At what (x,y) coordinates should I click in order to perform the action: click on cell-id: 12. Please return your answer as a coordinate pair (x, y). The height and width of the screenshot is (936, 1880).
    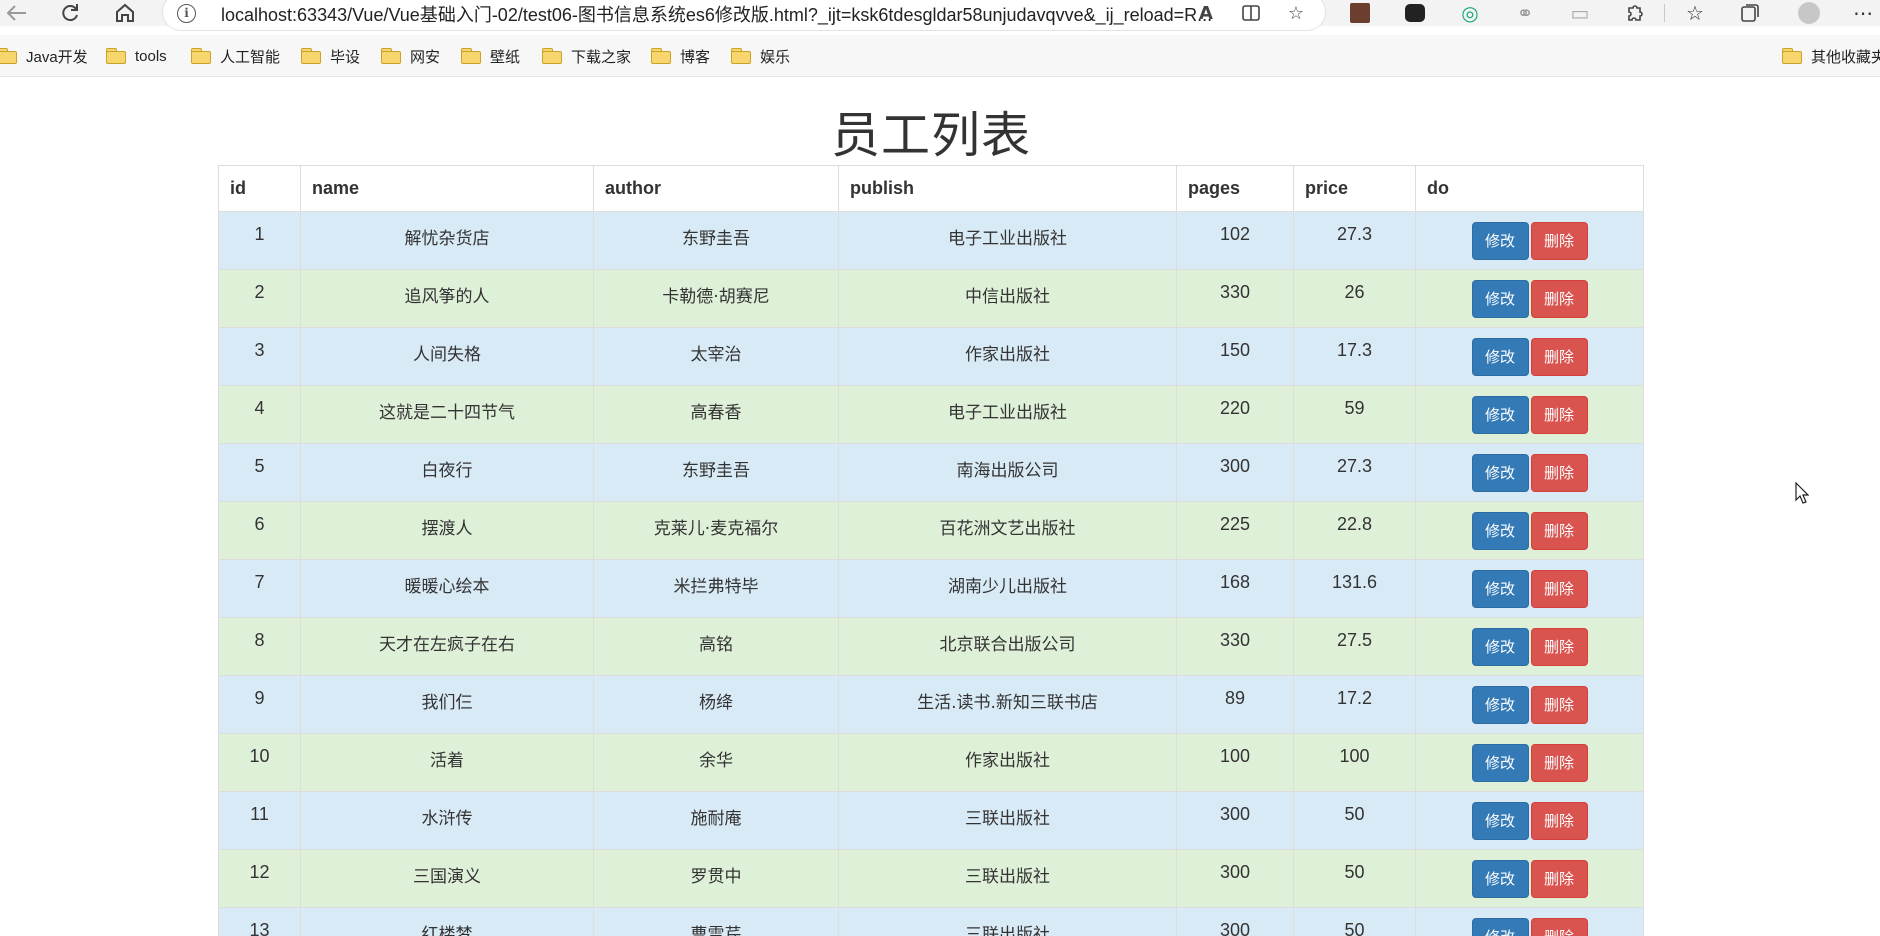
    Looking at the image, I should click on (259, 878).